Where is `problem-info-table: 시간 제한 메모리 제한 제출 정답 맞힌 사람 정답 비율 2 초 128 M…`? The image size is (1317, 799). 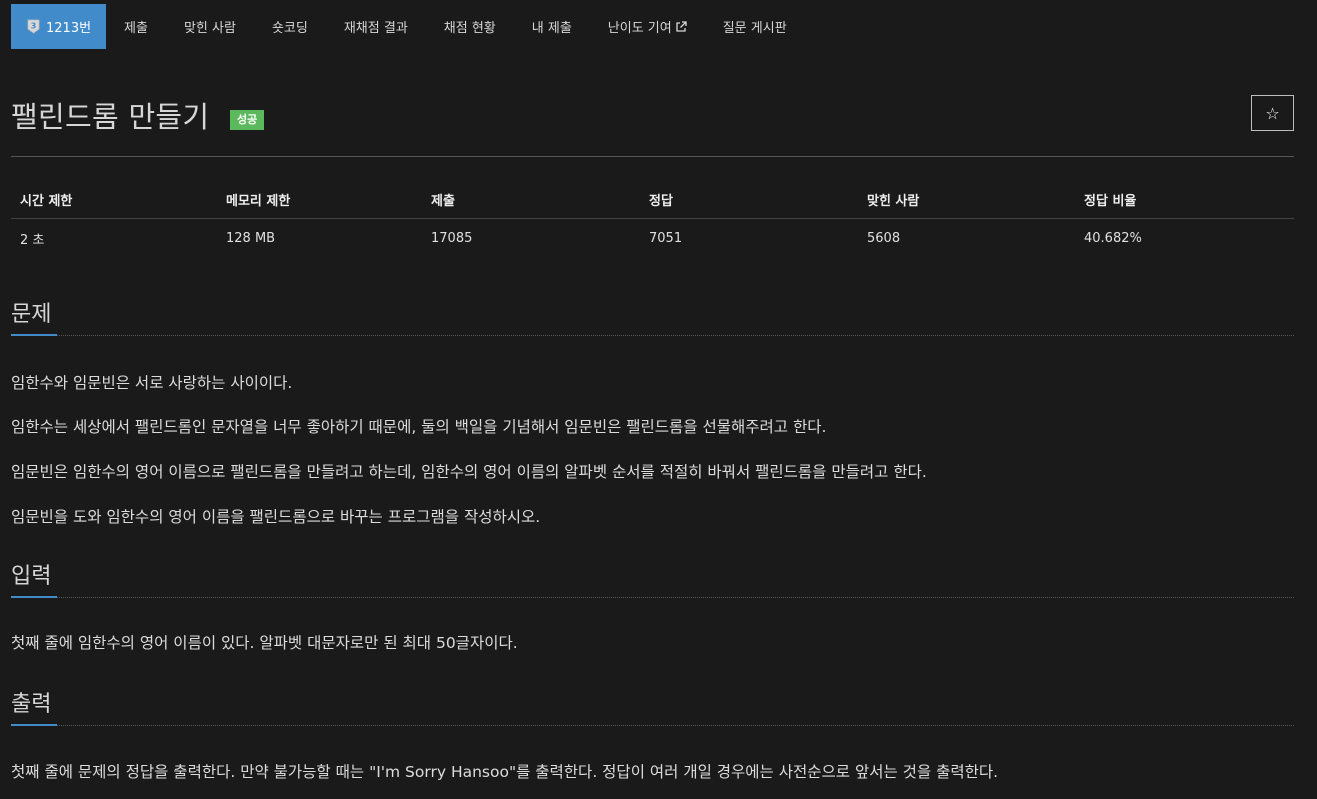 problem-info-table: 시간 제한 메모리 제한 제출 정답 맞힌 사람 정답 비율 2 초 128 M… is located at coordinates (652, 219).